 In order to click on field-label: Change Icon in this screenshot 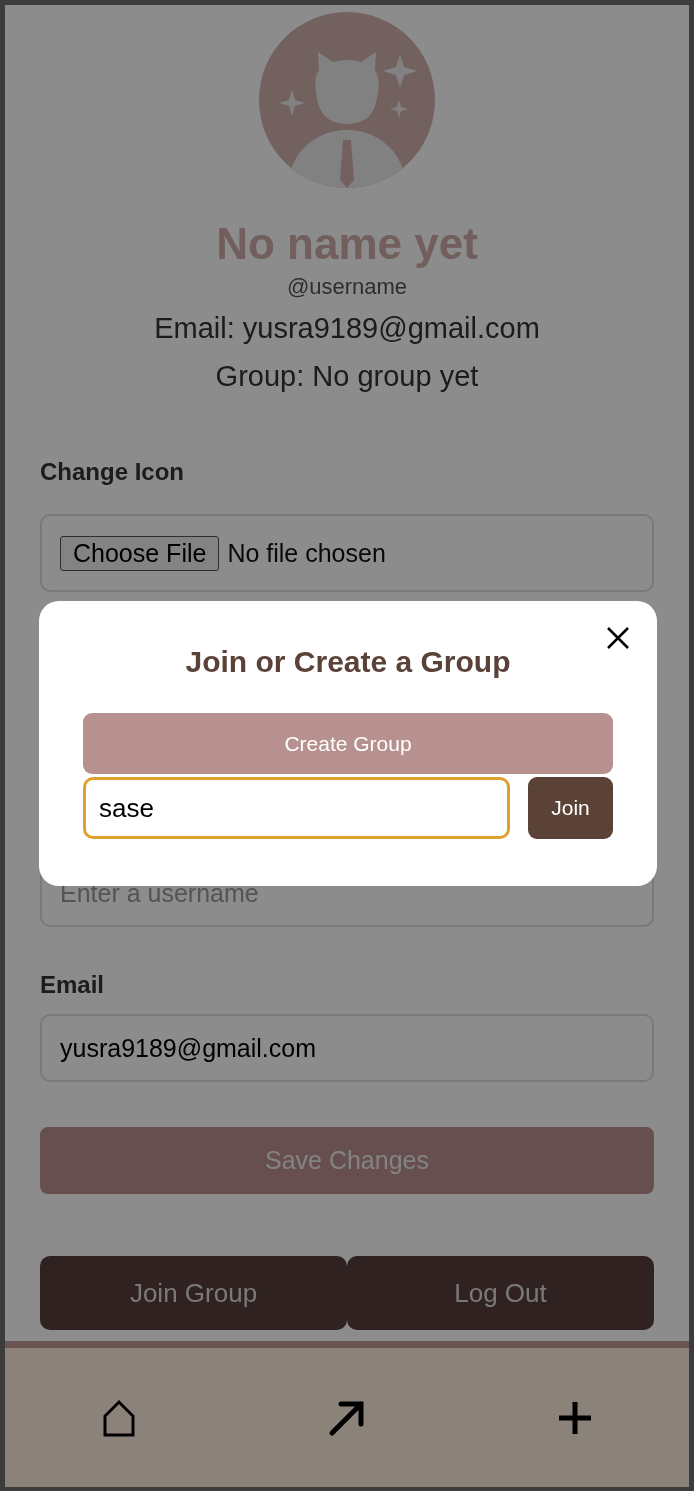, I will do `click(112, 472)`.